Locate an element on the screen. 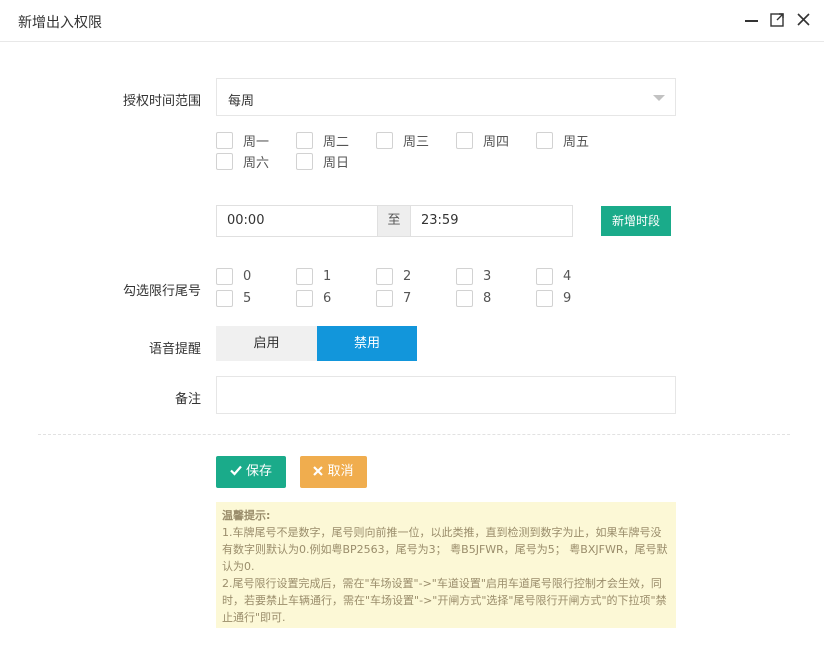 This screenshot has width=824, height=652. maximize-icon is located at coordinates (777, 20).